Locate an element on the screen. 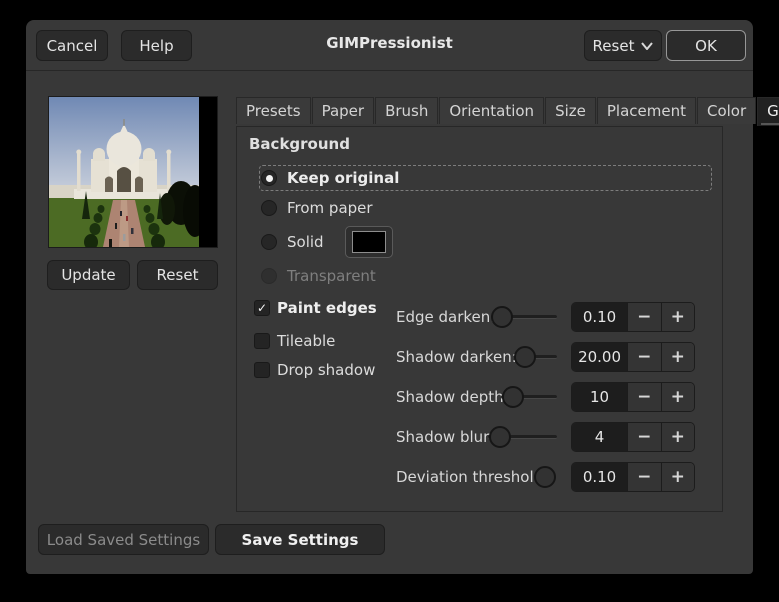 The width and height of the screenshot is (779, 602). slider-row-shadow-depth: Shadow depth: 10 − + is located at coordinates (480, 397).